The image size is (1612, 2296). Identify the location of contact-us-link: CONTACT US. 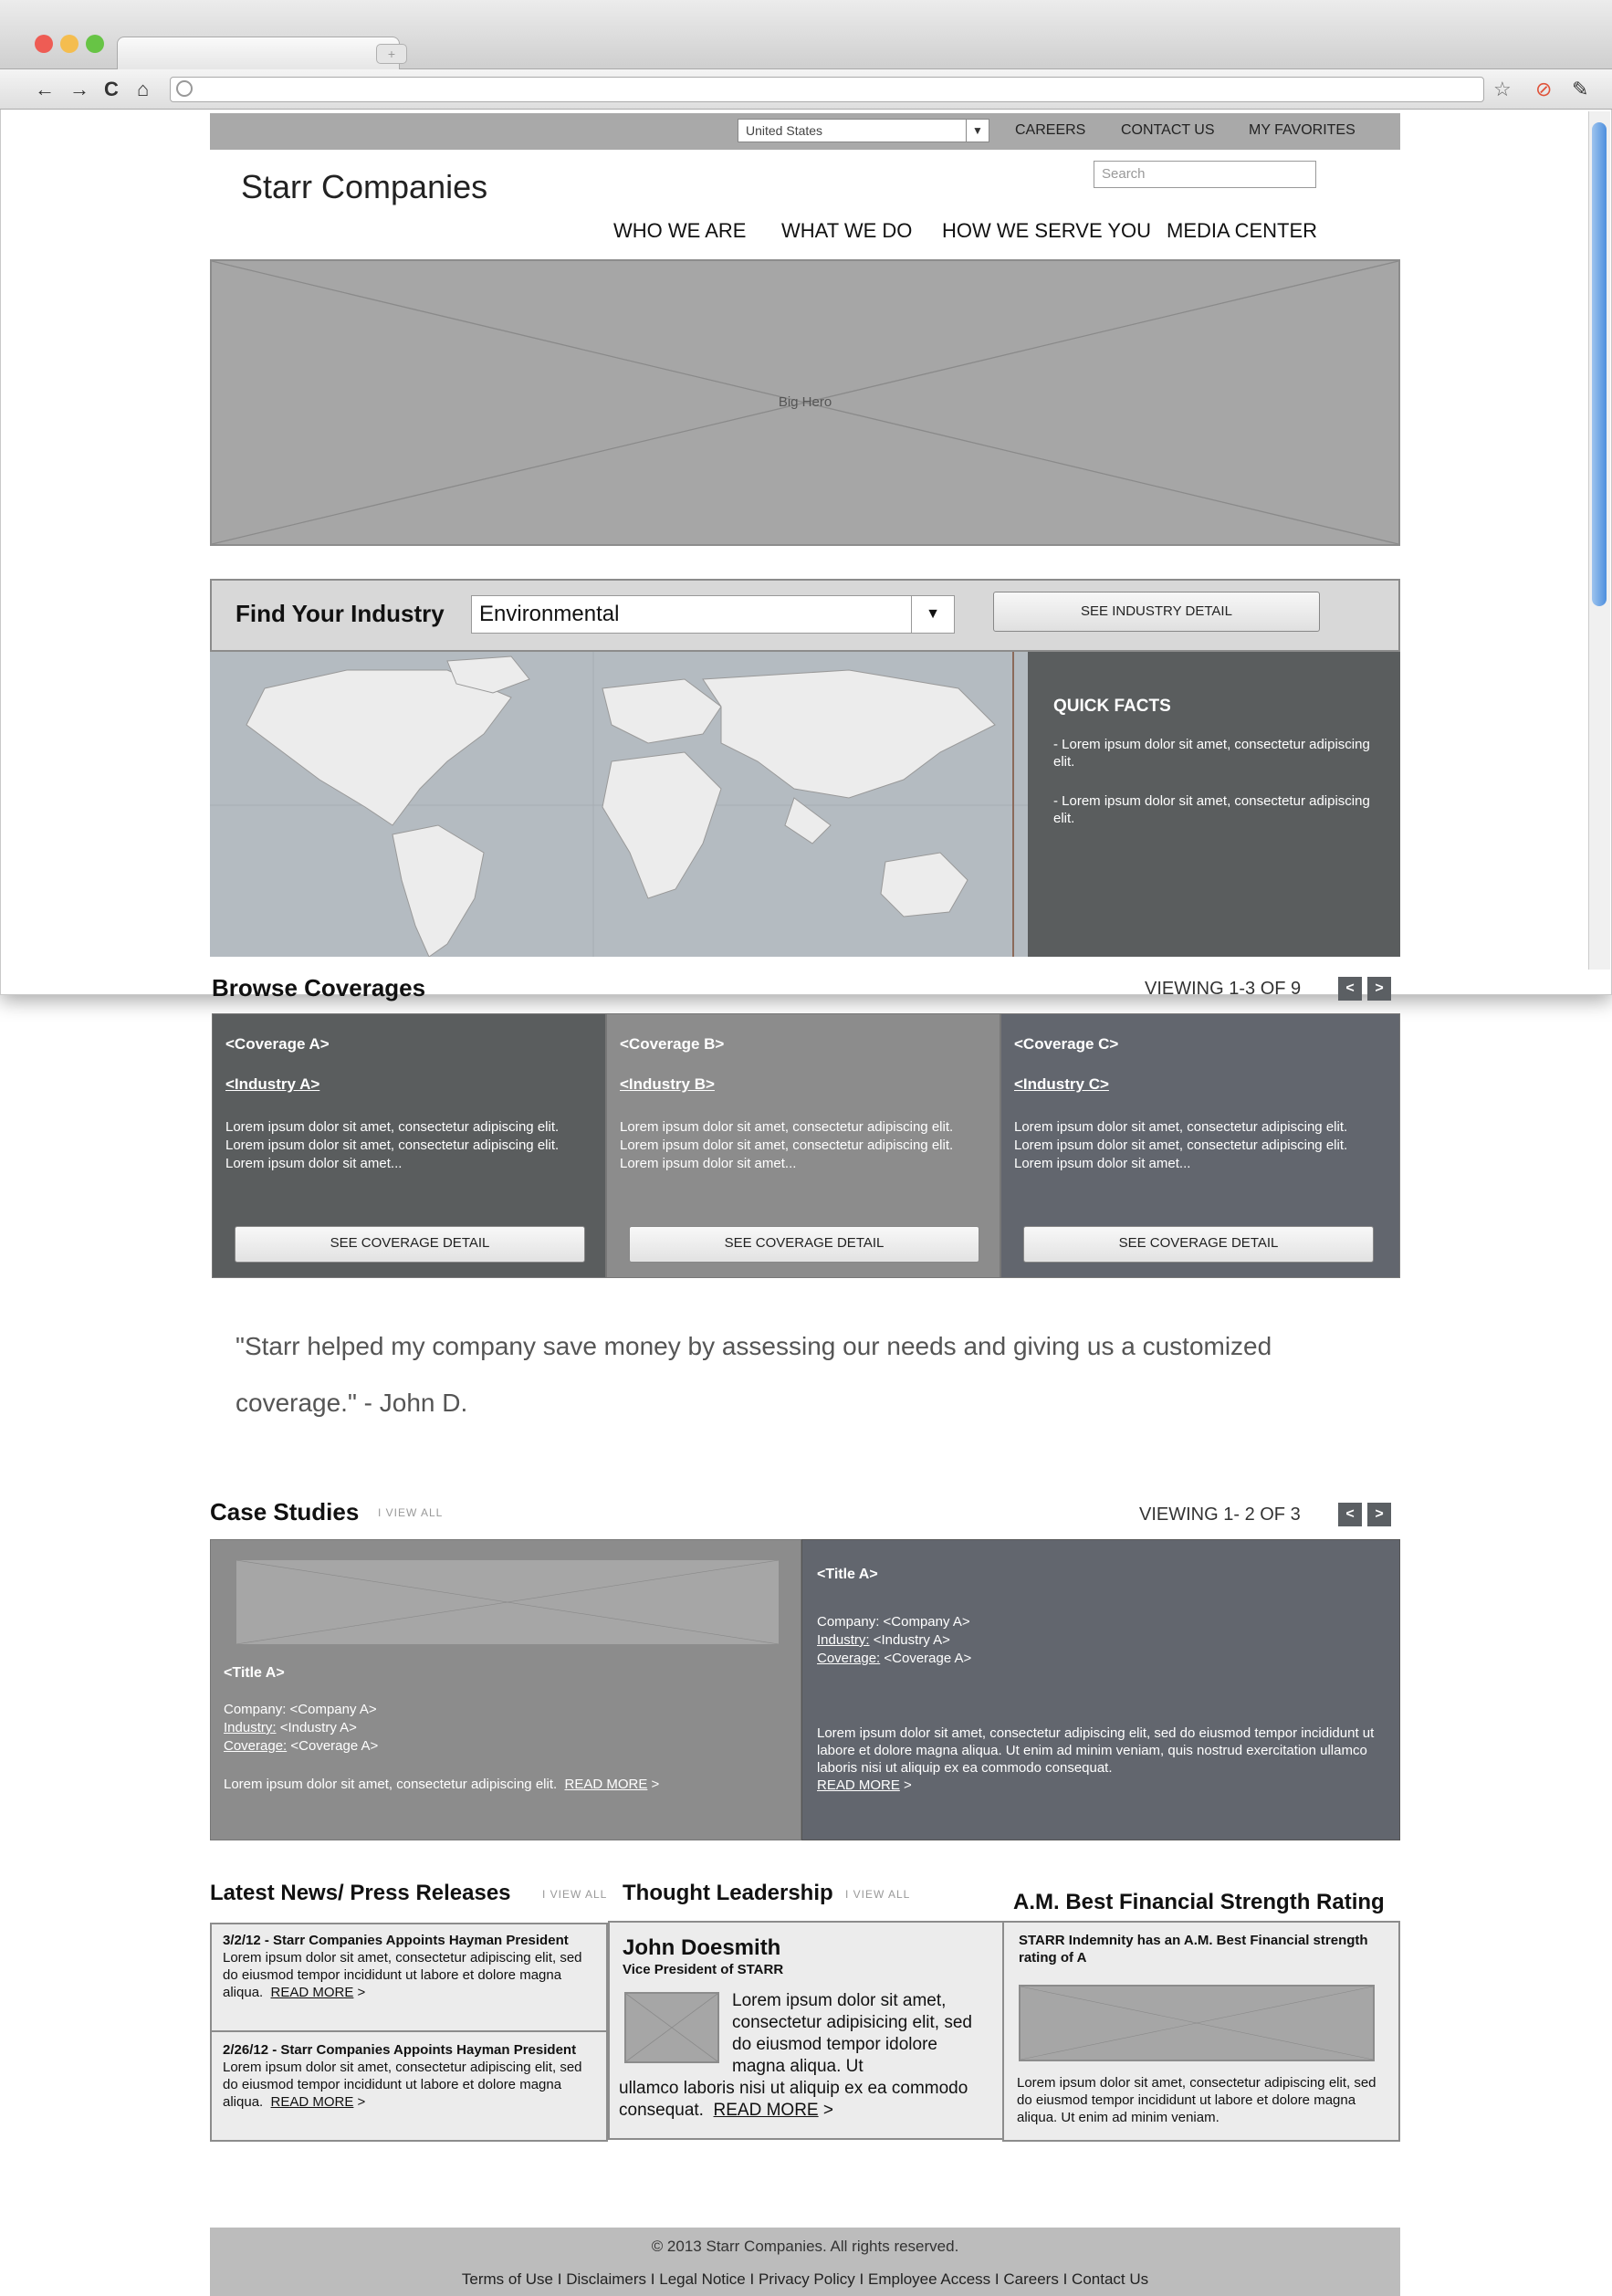
(1168, 131).